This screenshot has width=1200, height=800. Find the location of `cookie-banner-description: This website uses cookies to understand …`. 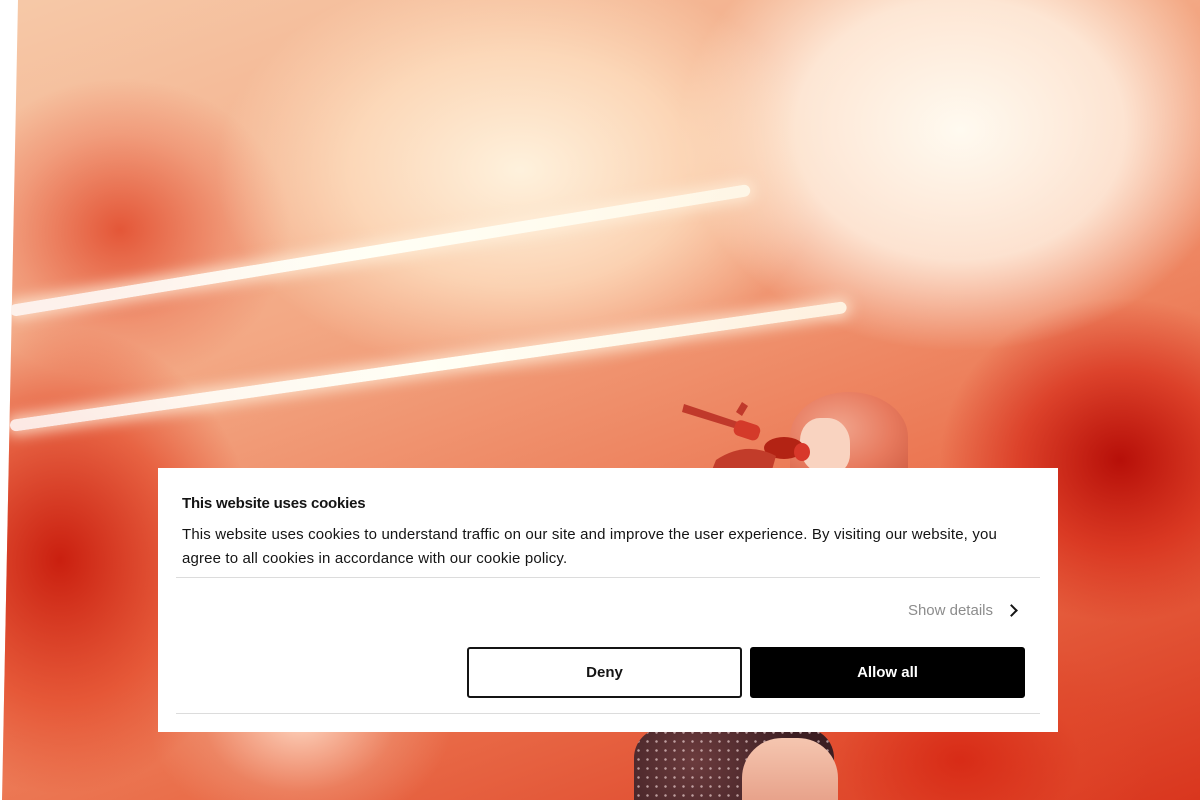

cookie-banner-description: This website uses cookies to understand … is located at coordinates (589, 546).